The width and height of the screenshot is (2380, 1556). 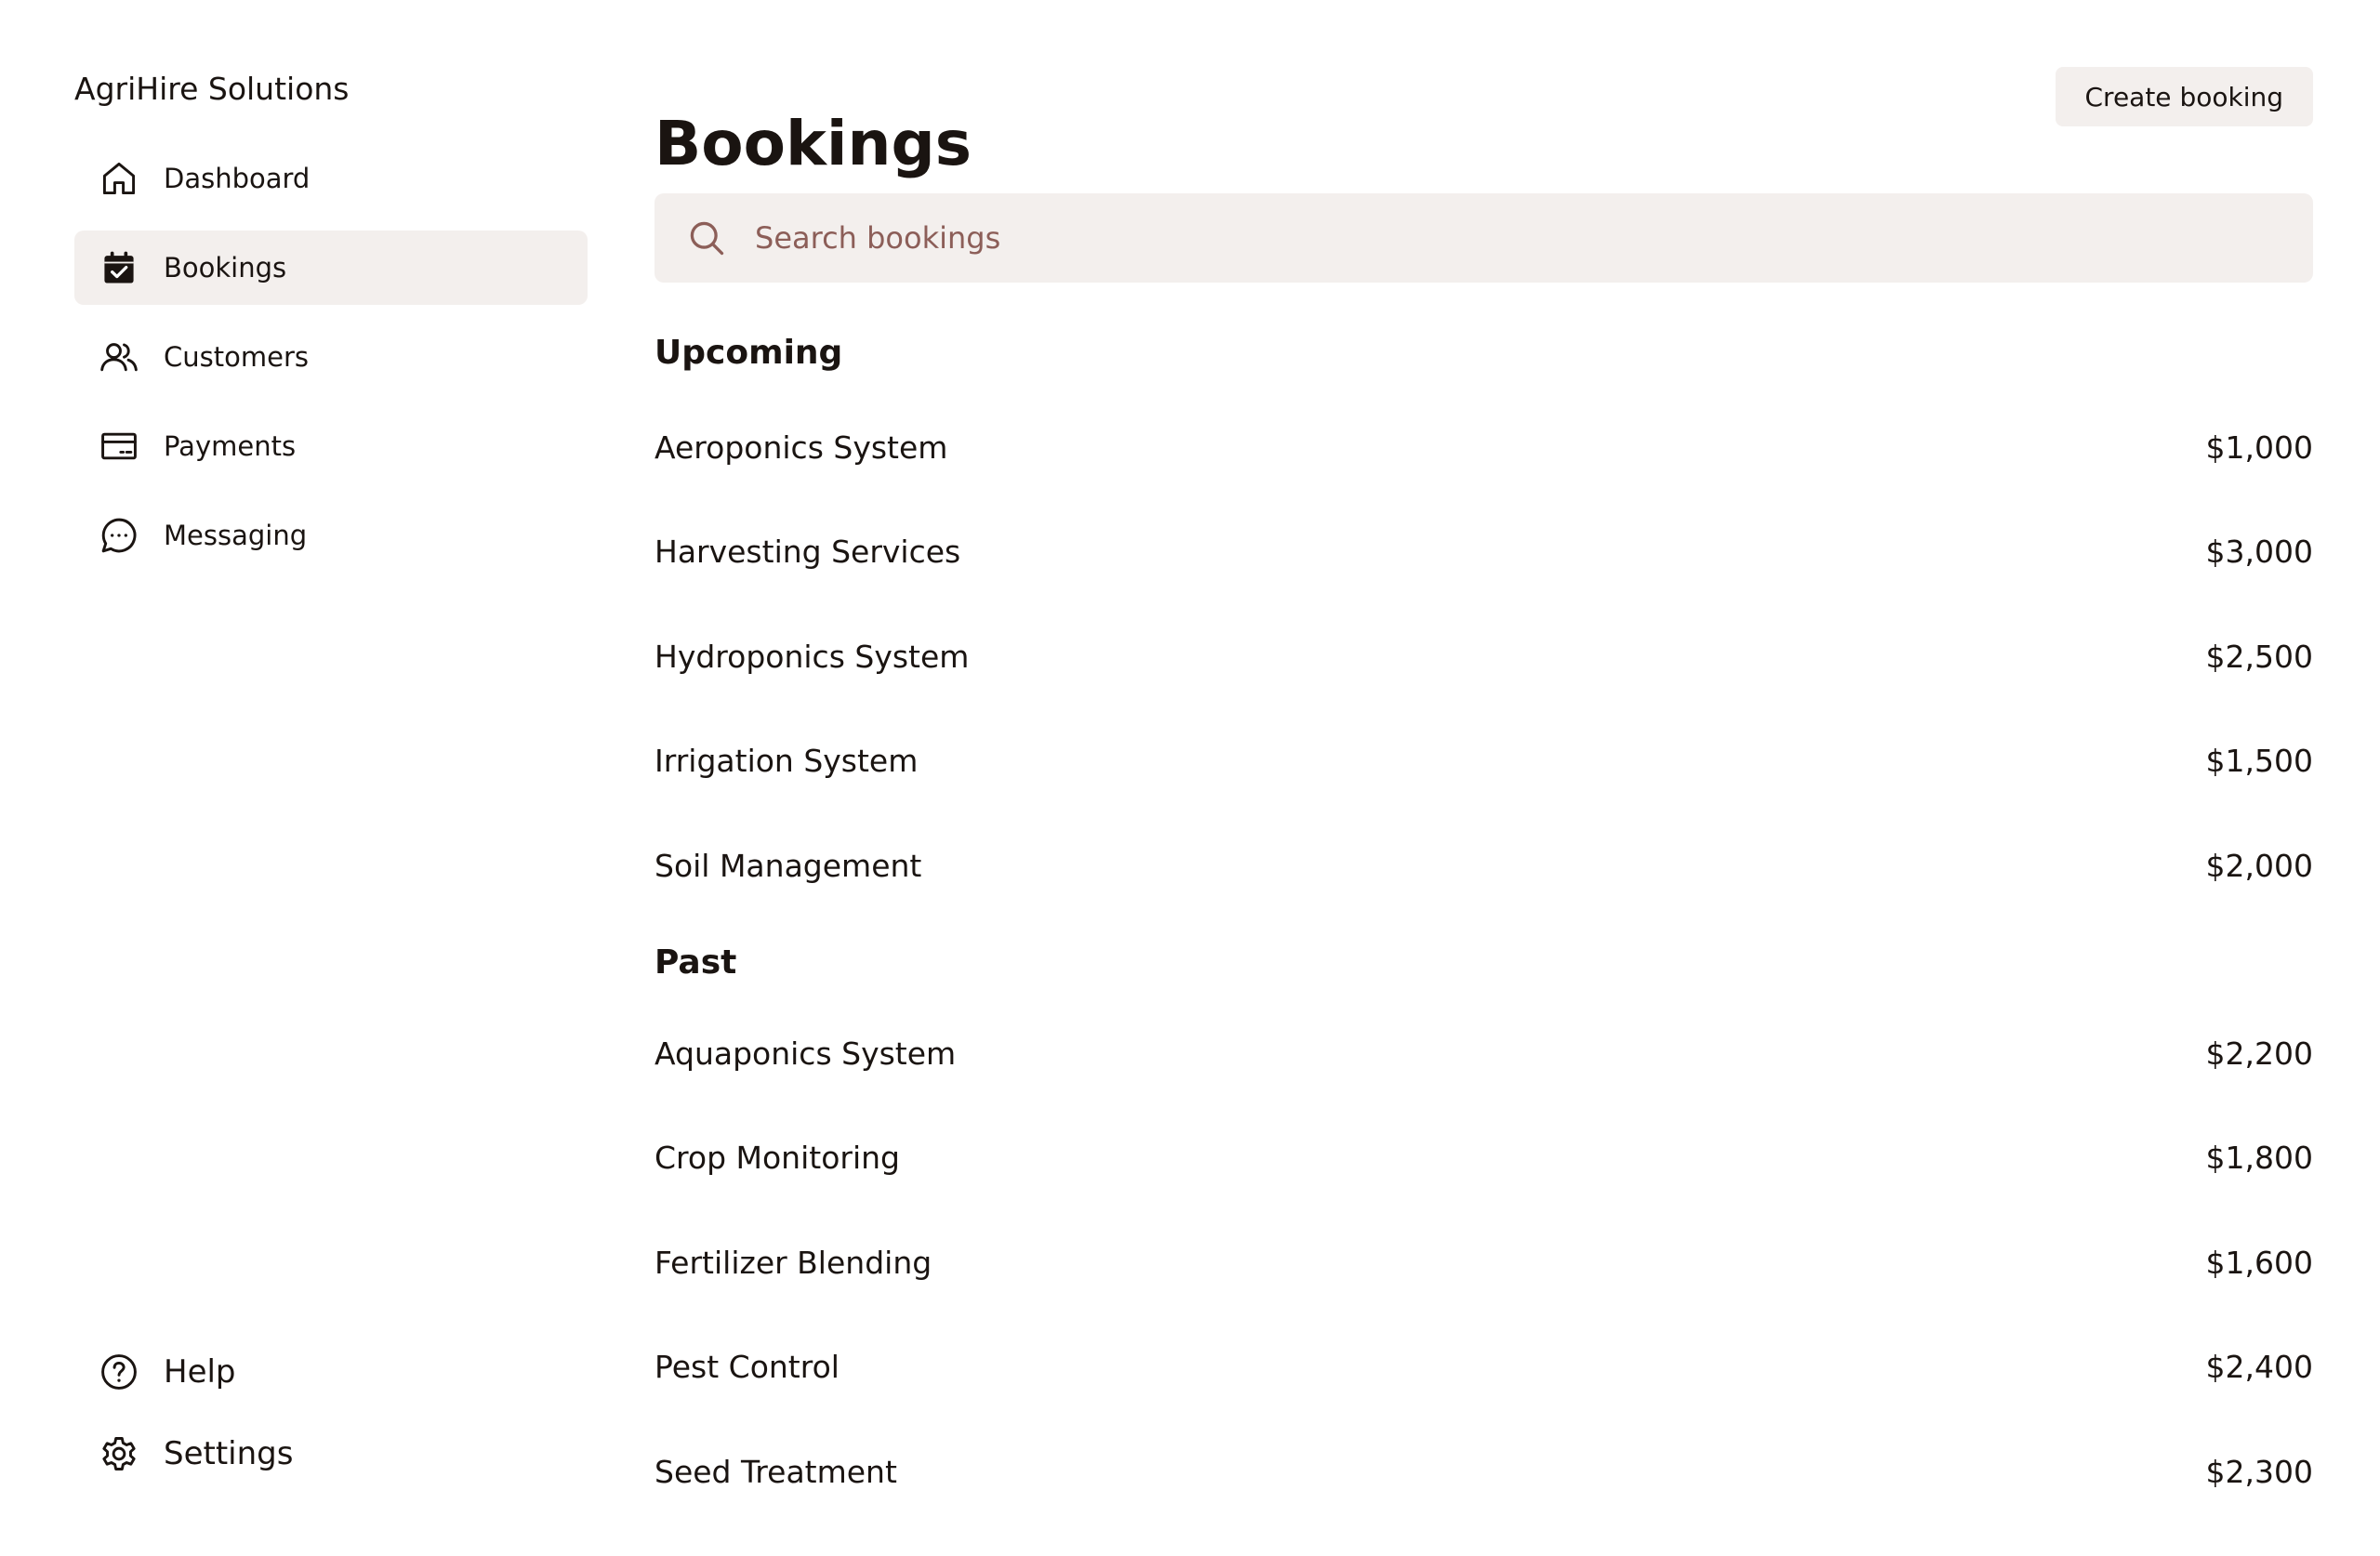 I want to click on sidebar-item-customers: Customers, so click(x=331, y=357).